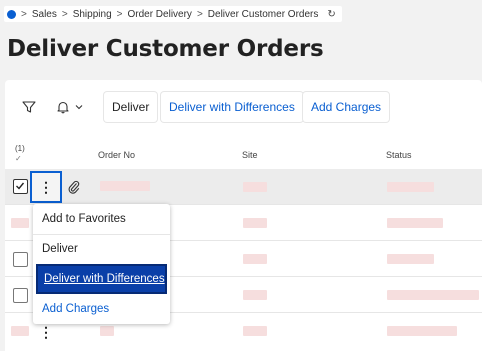 This screenshot has width=482, height=351. Describe the element at coordinates (165, 49) in the screenshot. I see `page-title: Deliver Customer Orders` at that location.